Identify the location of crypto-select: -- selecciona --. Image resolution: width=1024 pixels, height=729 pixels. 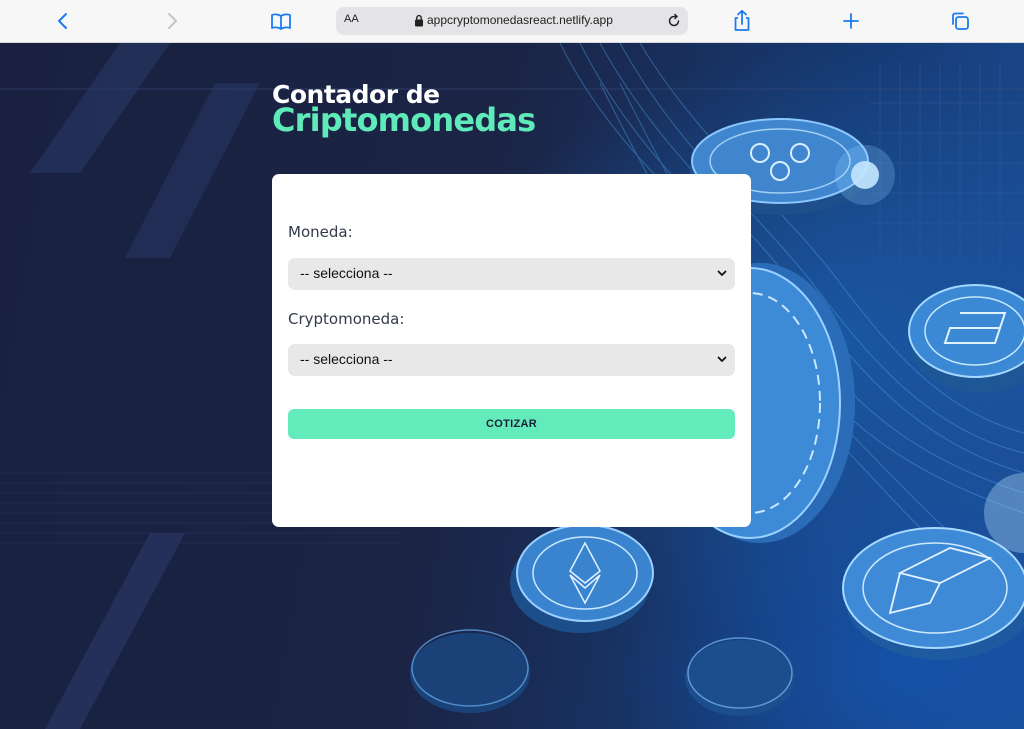
(511, 360).